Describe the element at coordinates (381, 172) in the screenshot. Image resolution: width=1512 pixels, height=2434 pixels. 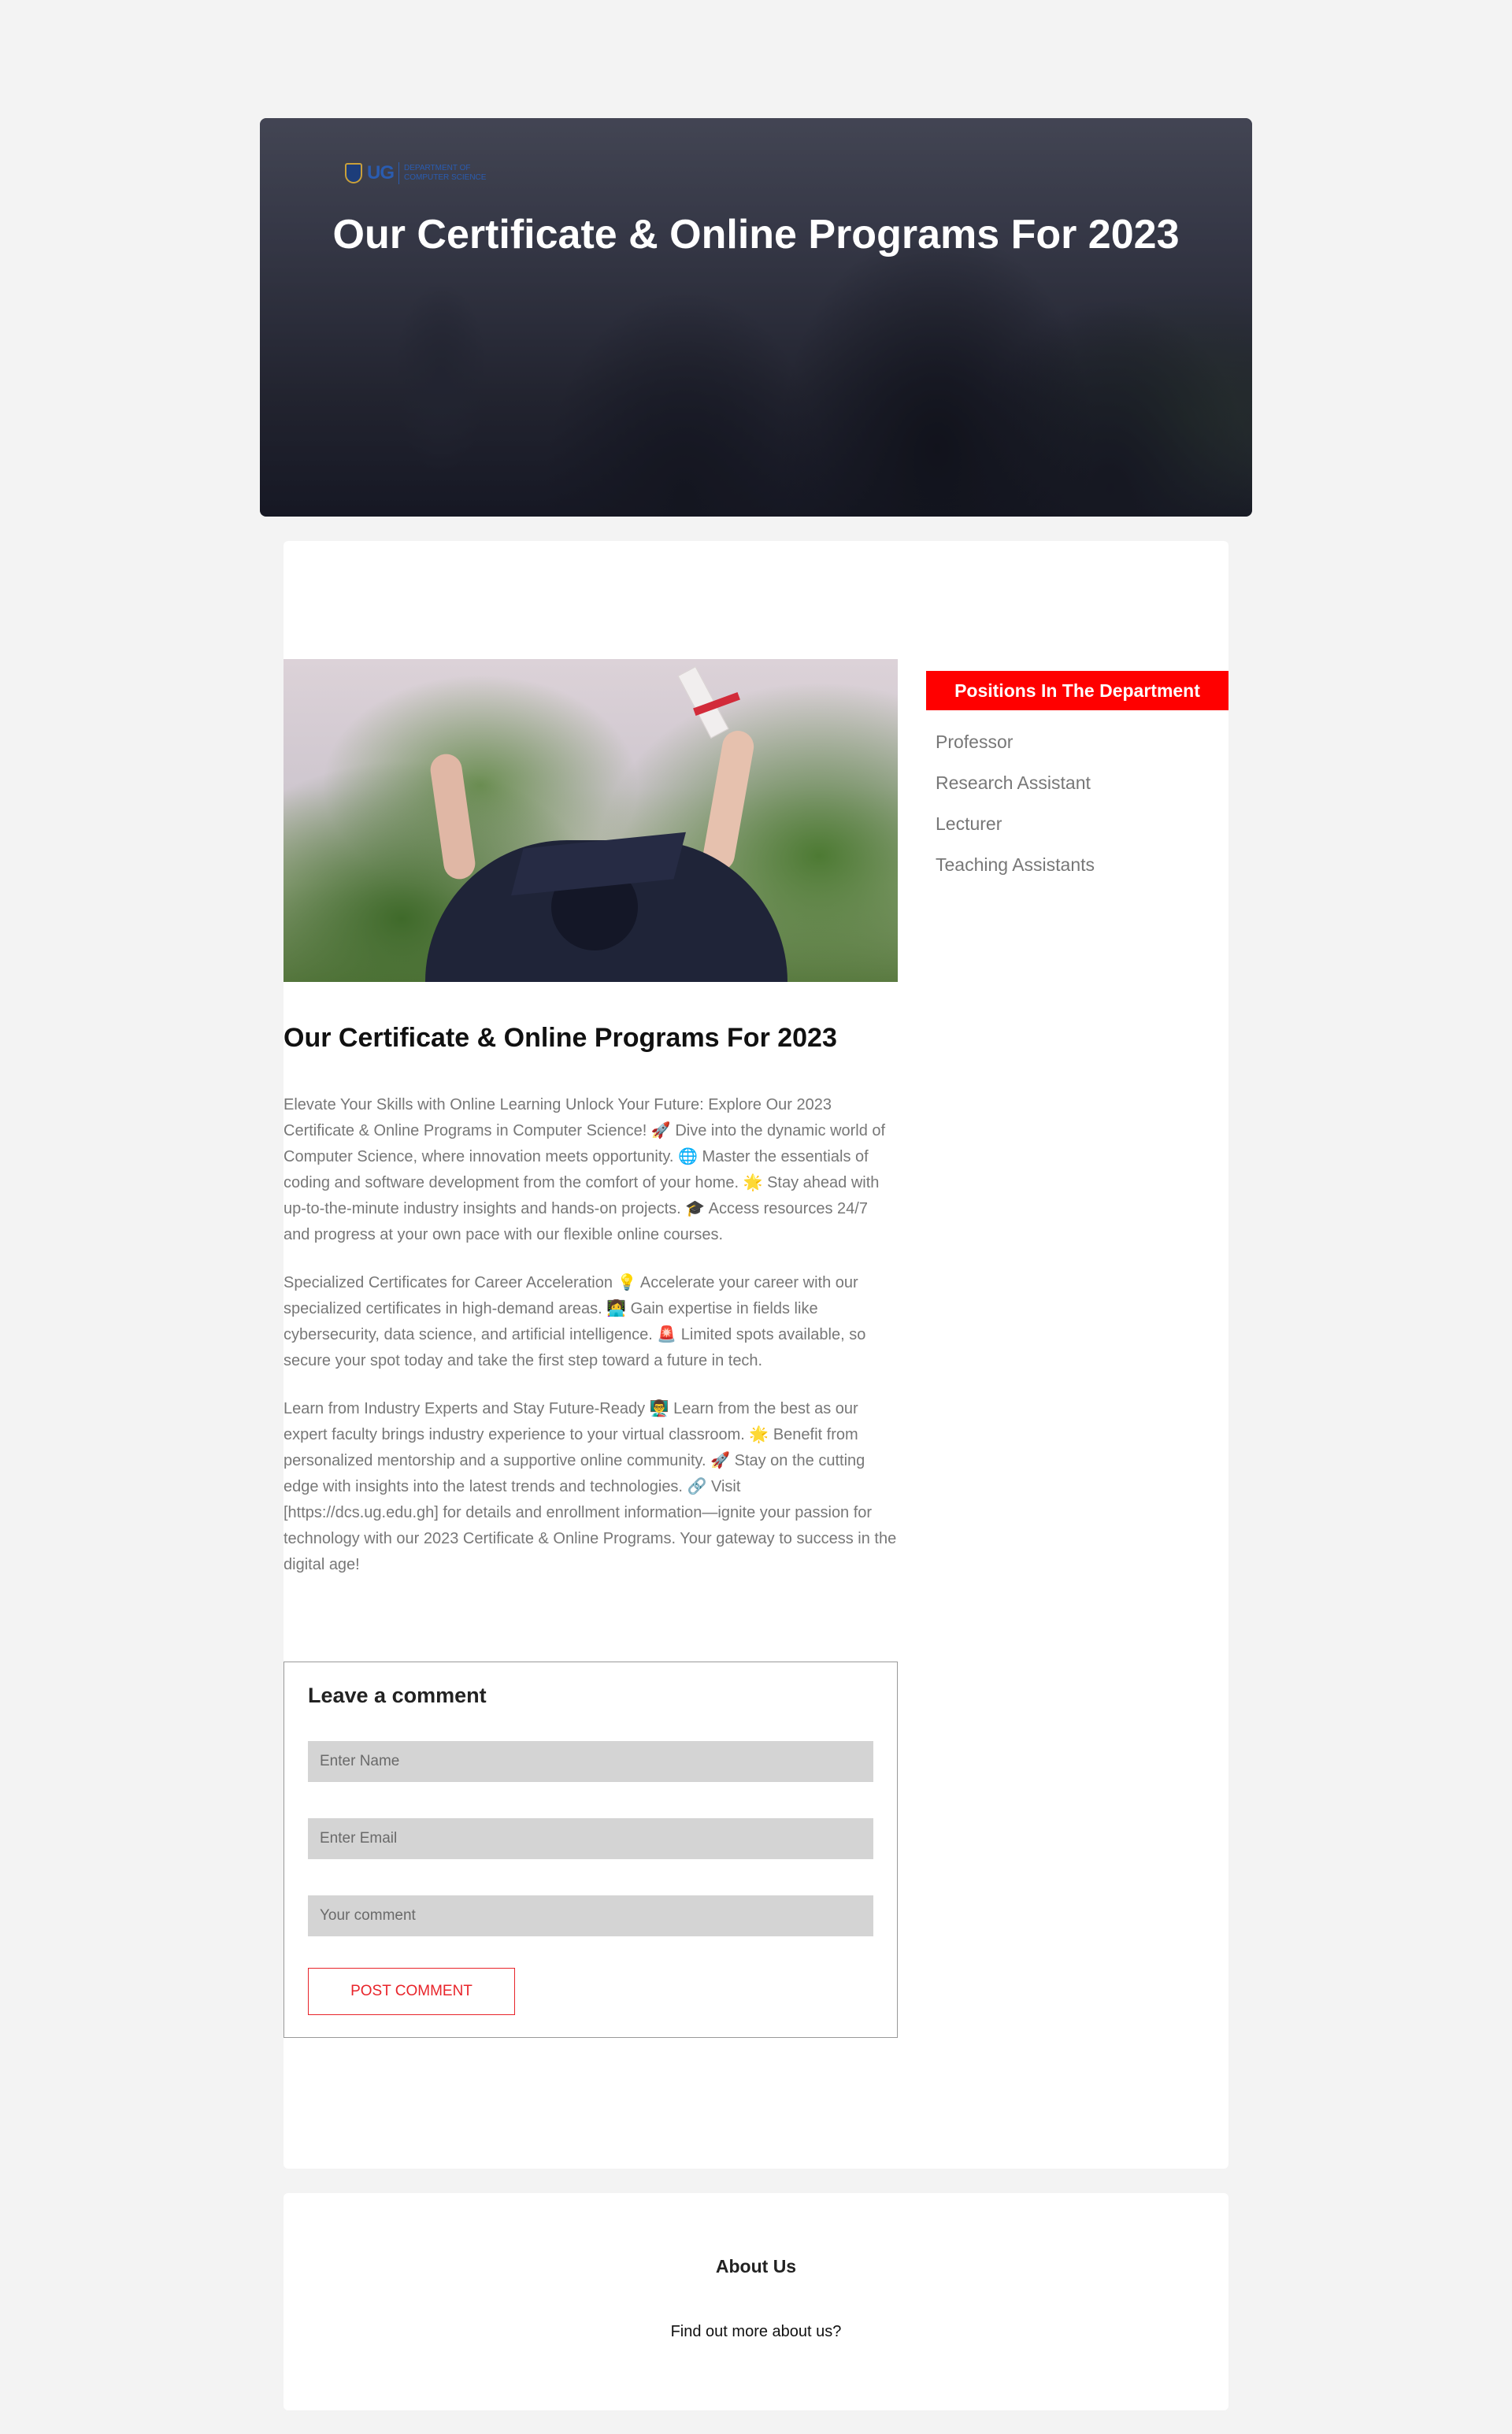
I see `logo-text: UG` at that location.